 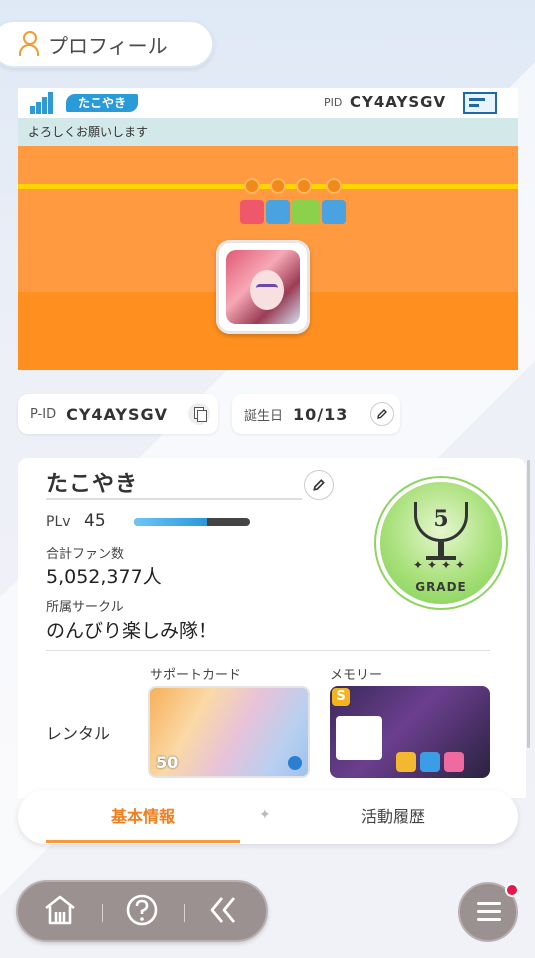 What do you see at coordinates (85, 607) in the screenshot?
I see `circle-label: 所属サークル` at bounding box center [85, 607].